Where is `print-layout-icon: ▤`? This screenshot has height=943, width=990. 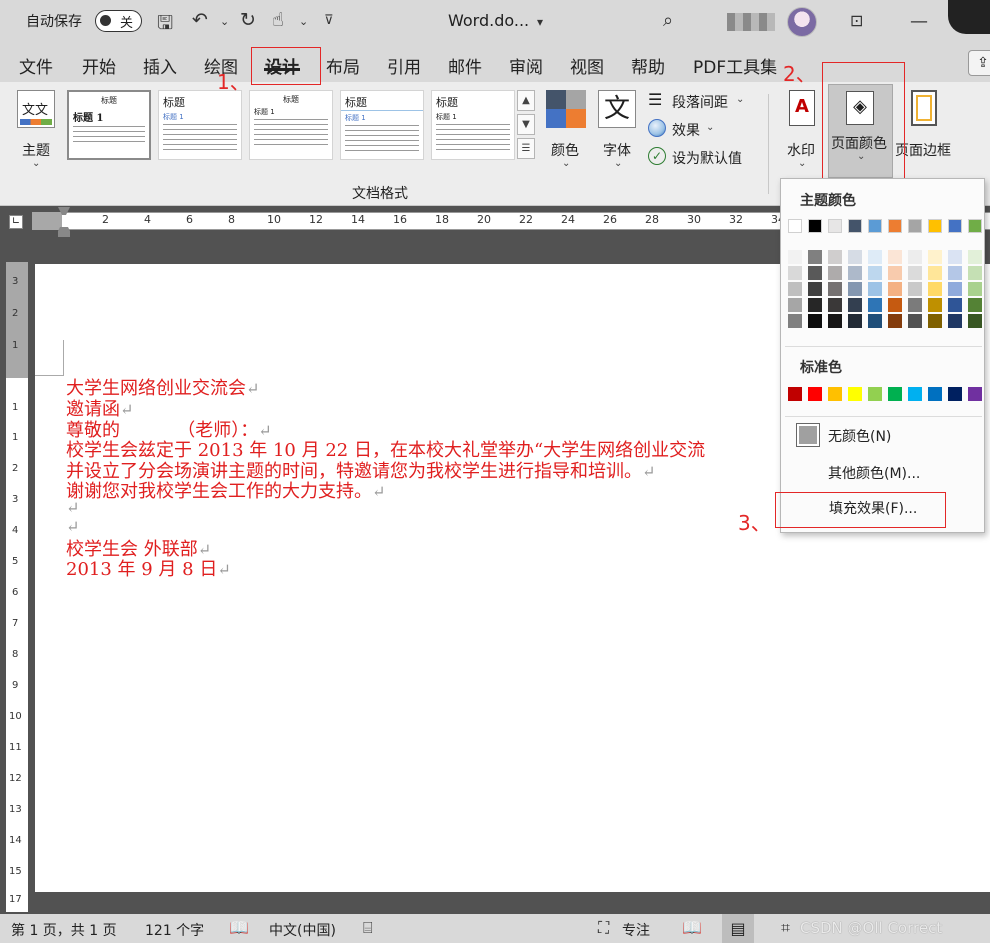 print-layout-icon: ▤ is located at coordinates (738, 928).